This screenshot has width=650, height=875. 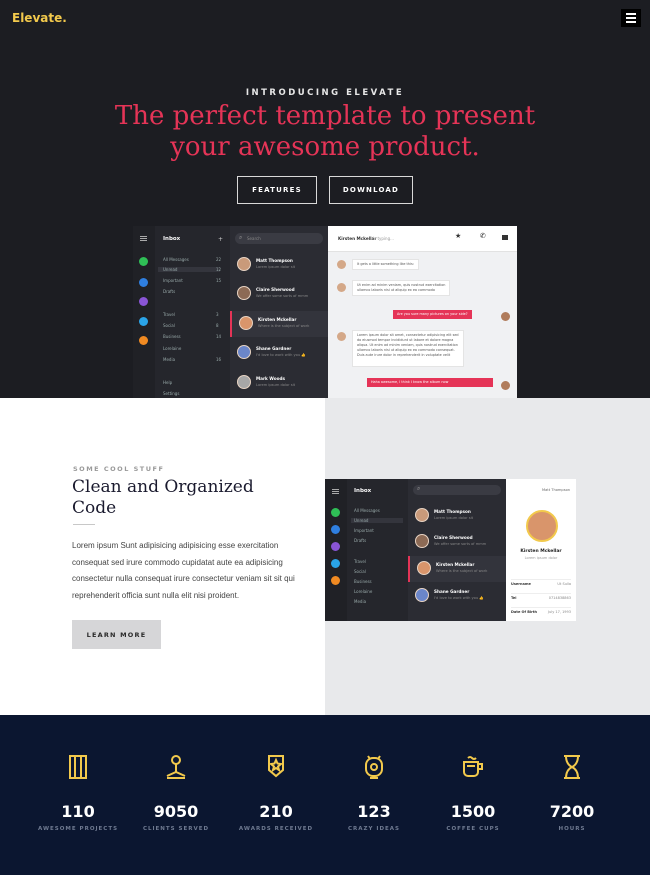 What do you see at coordinates (432, 314) in the screenshot?
I see `message-bubble-sent: Are you sure many pictures on your side?` at bounding box center [432, 314].